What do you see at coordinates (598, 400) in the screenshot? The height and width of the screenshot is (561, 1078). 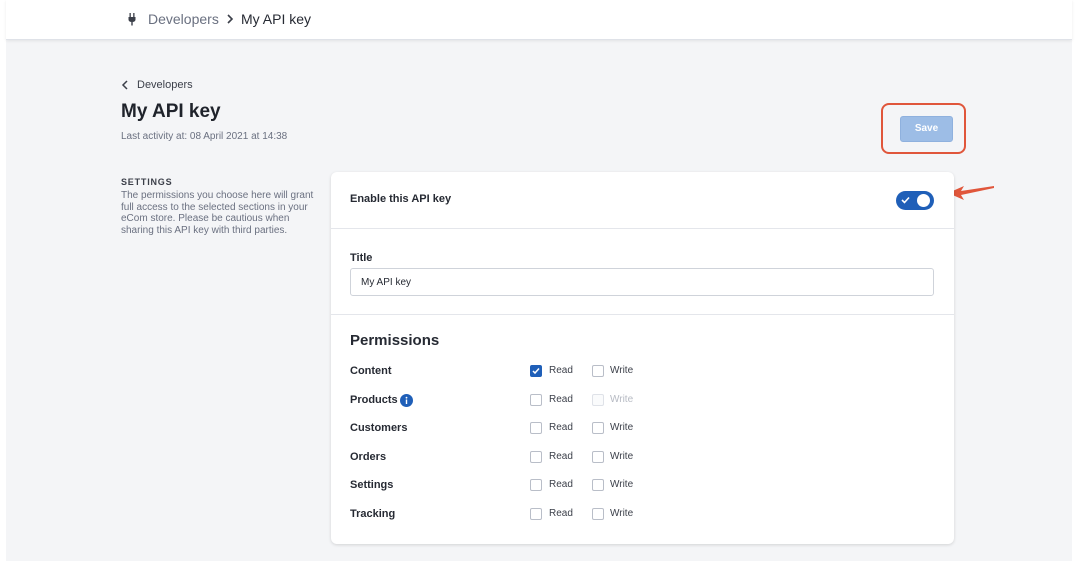 I see `products-write-checkbox` at bounding box center [598, 400].